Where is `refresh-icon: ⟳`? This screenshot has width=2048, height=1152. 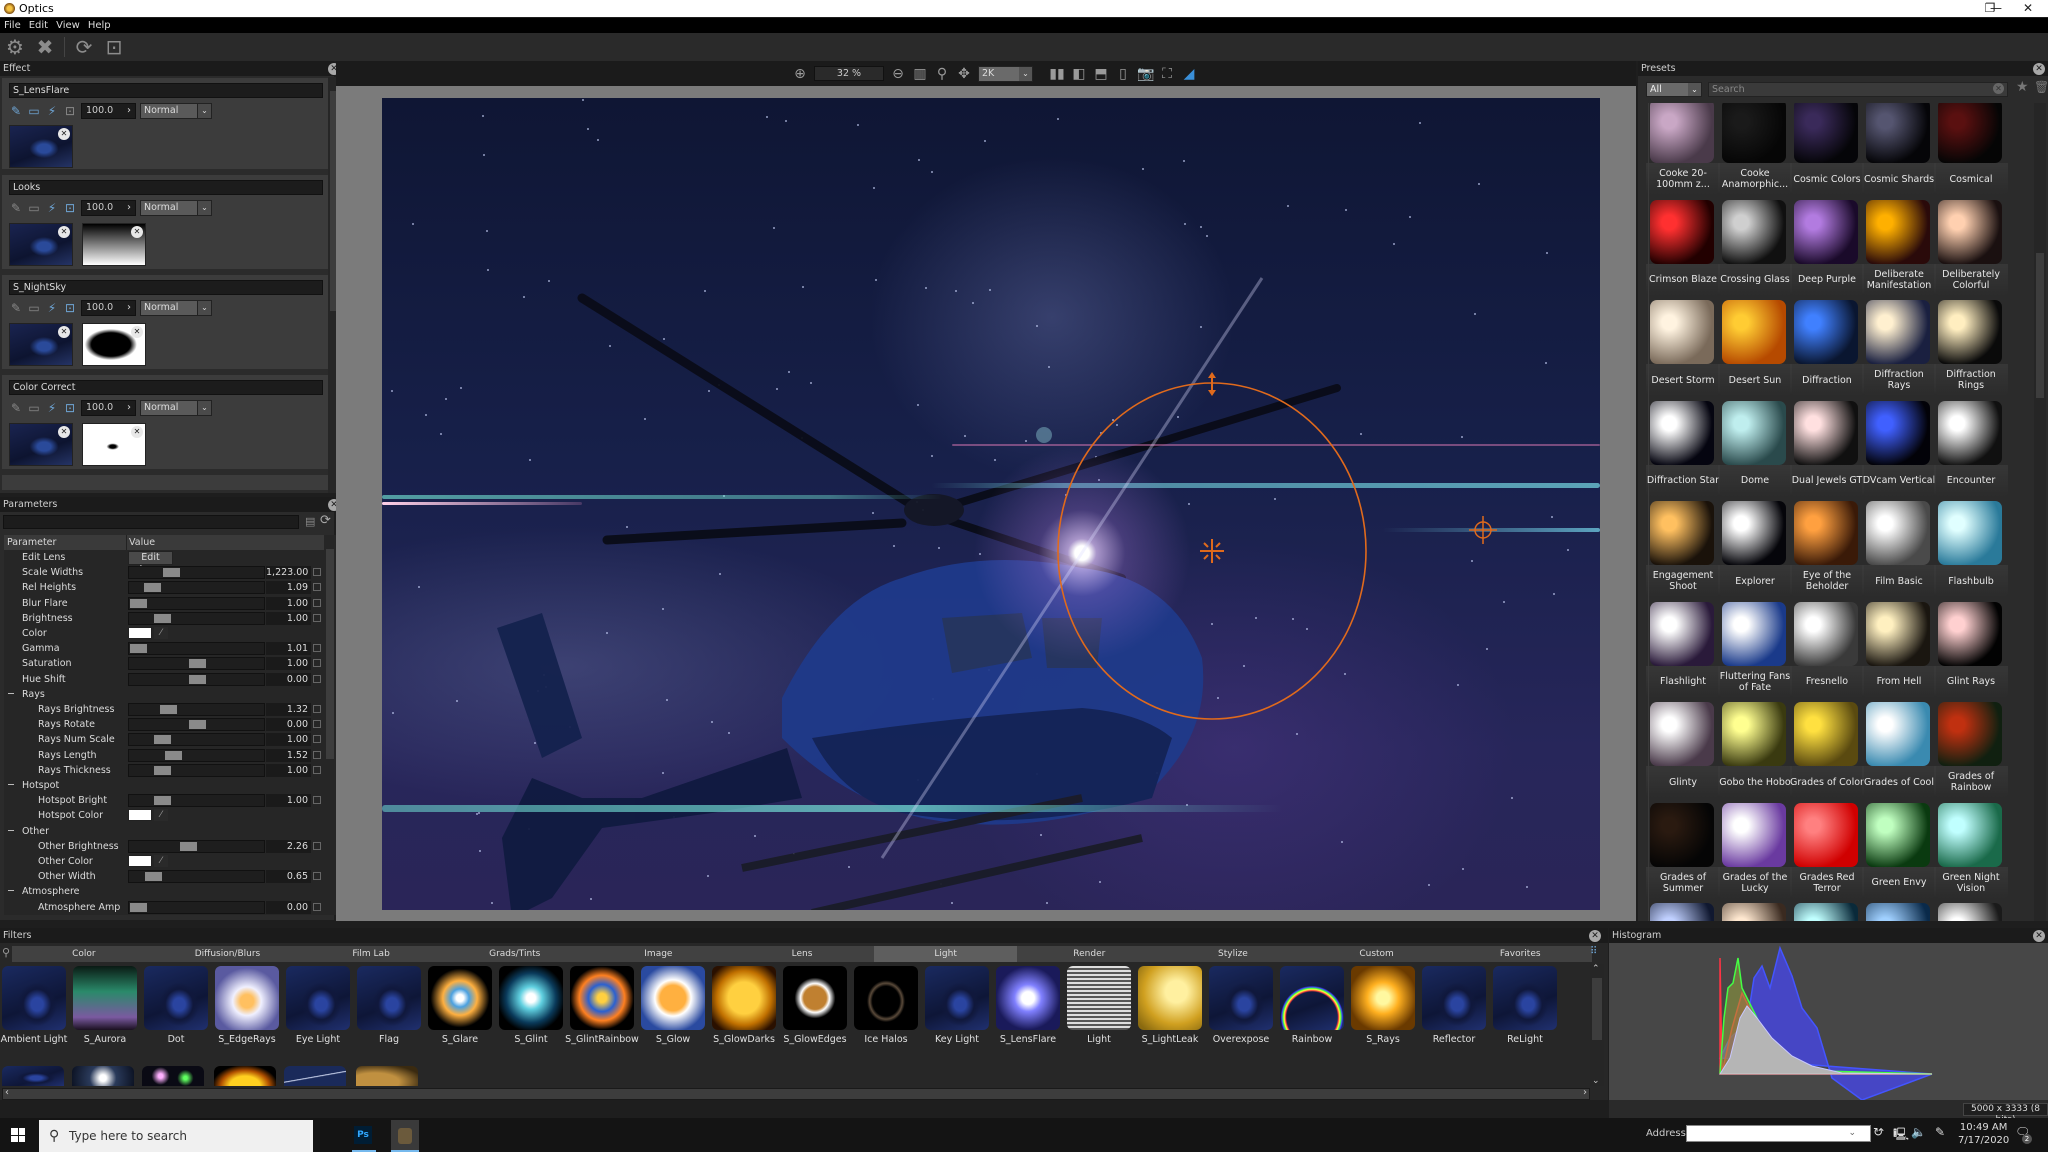
refresh-icon: ⟳ is located at coordinates (84, 47).